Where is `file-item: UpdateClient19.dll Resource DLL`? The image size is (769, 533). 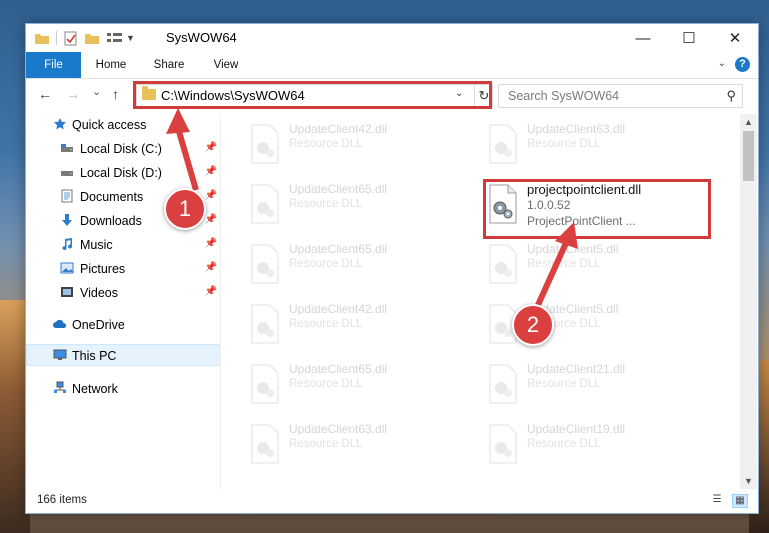
file-item: UpdateClient19.dll Resource DLL is located at coordinates (601, 445).